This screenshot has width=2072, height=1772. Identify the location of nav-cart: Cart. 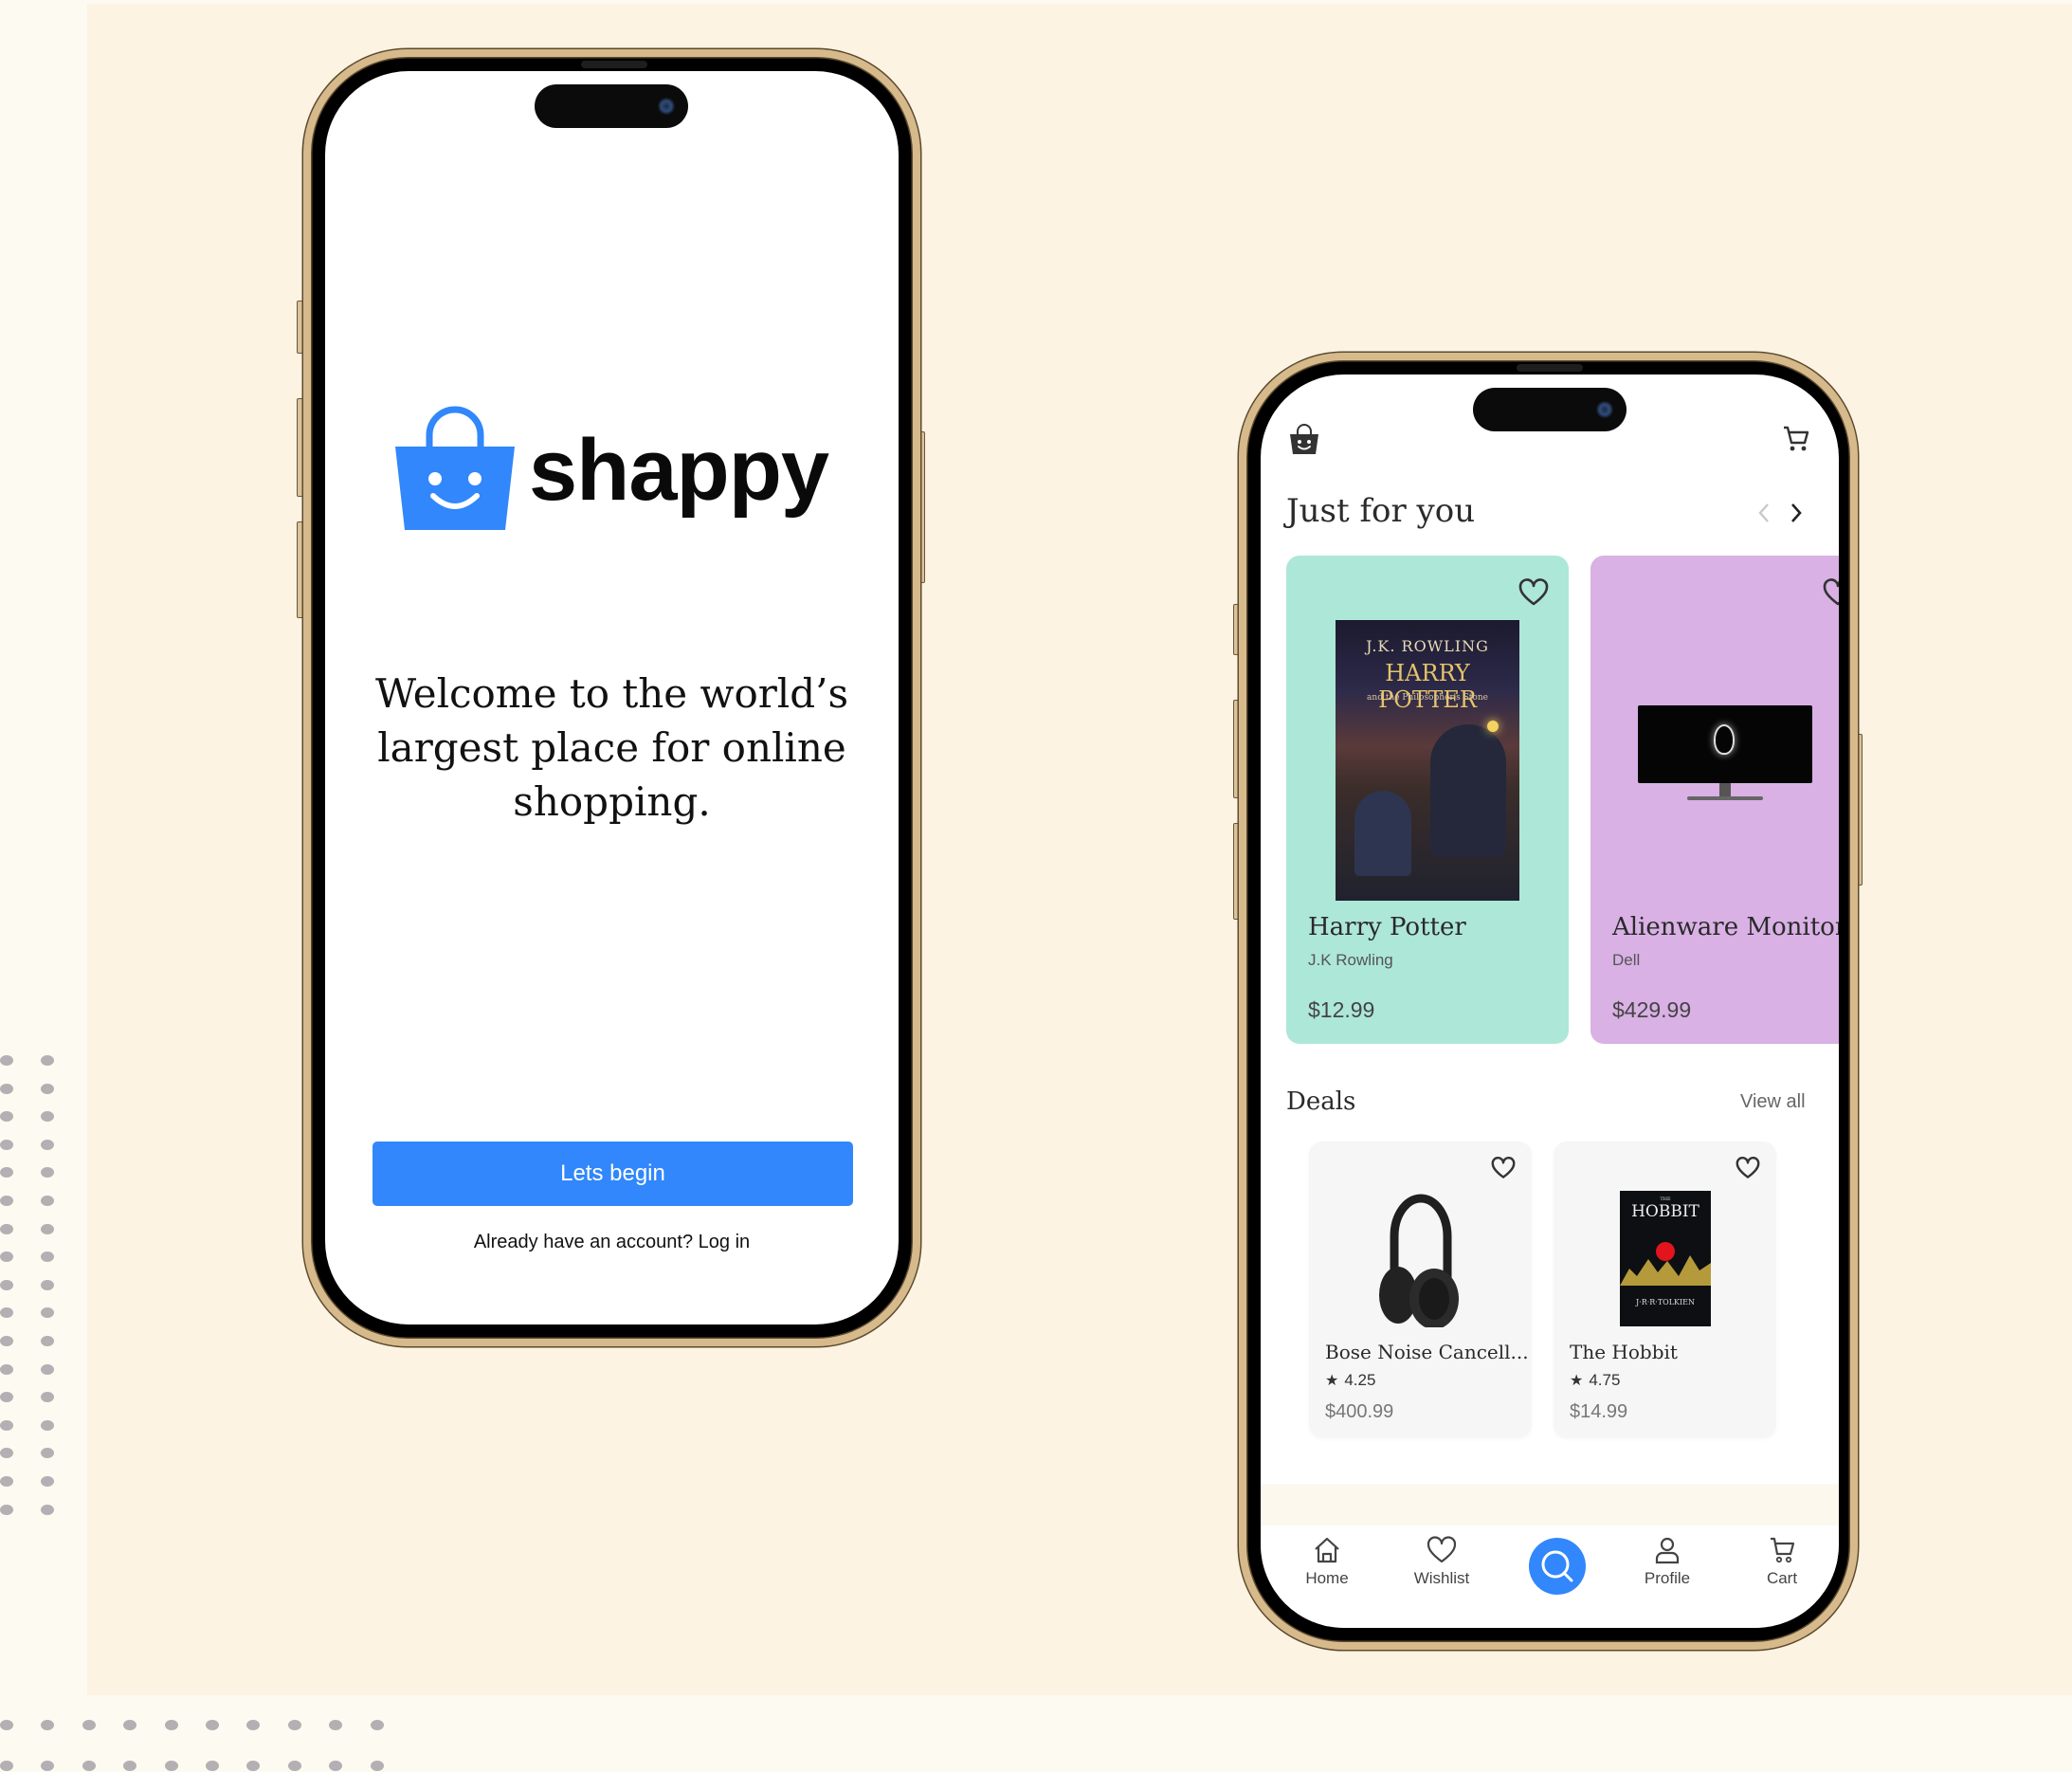
(1782, 1561).